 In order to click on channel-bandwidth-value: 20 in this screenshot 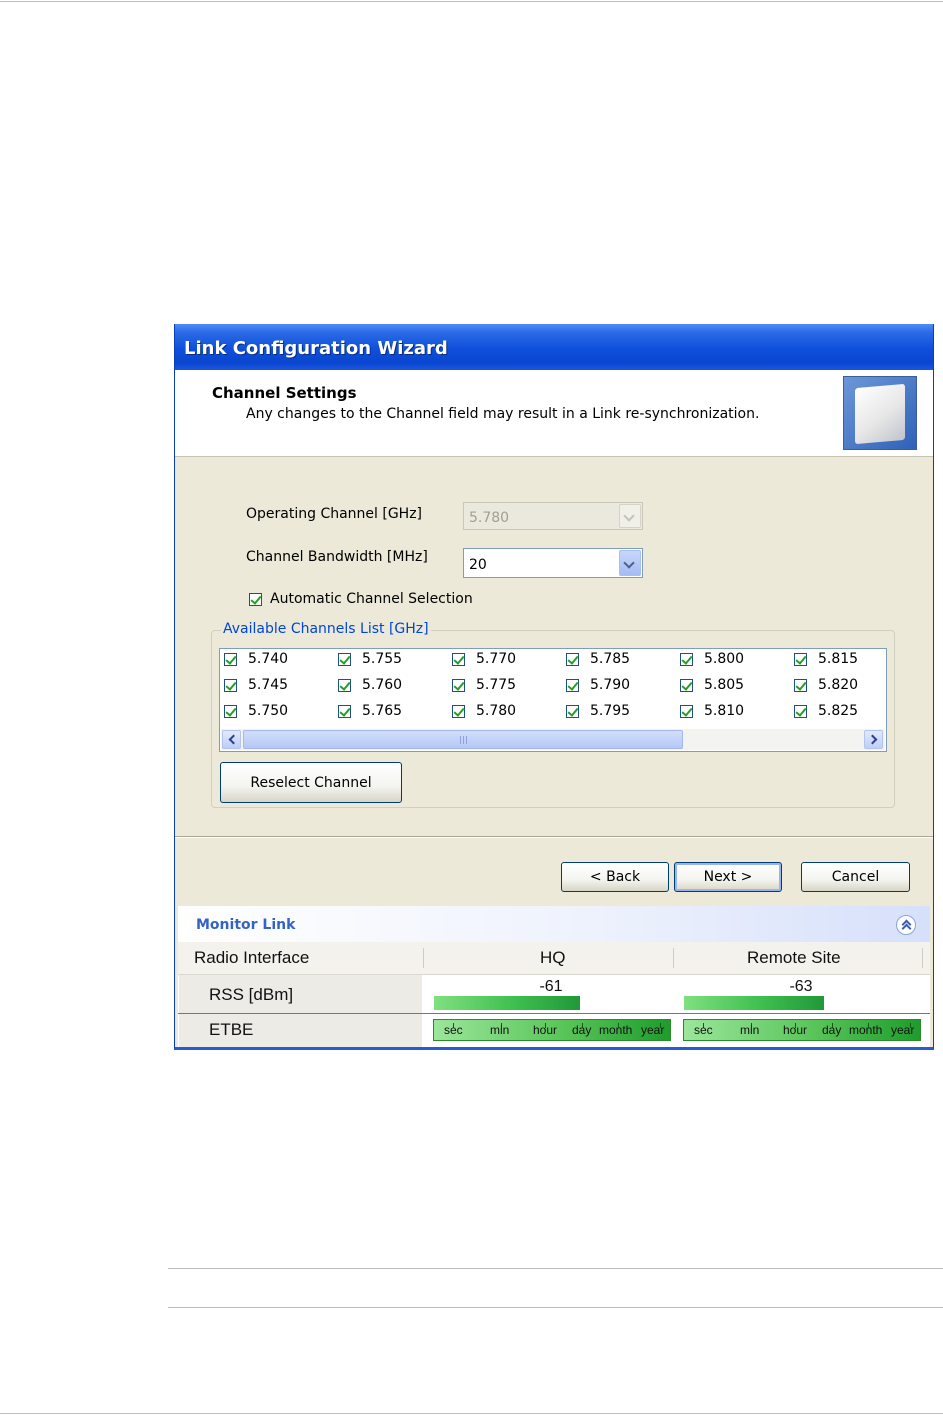, I will do `click(478, 565)`.